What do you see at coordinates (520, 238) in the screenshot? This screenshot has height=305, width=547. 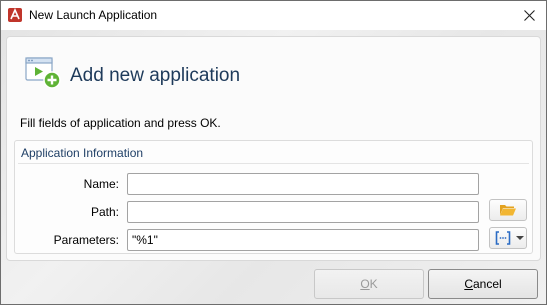 I see `chevron-down-icon` at bounding box center [520, 238].